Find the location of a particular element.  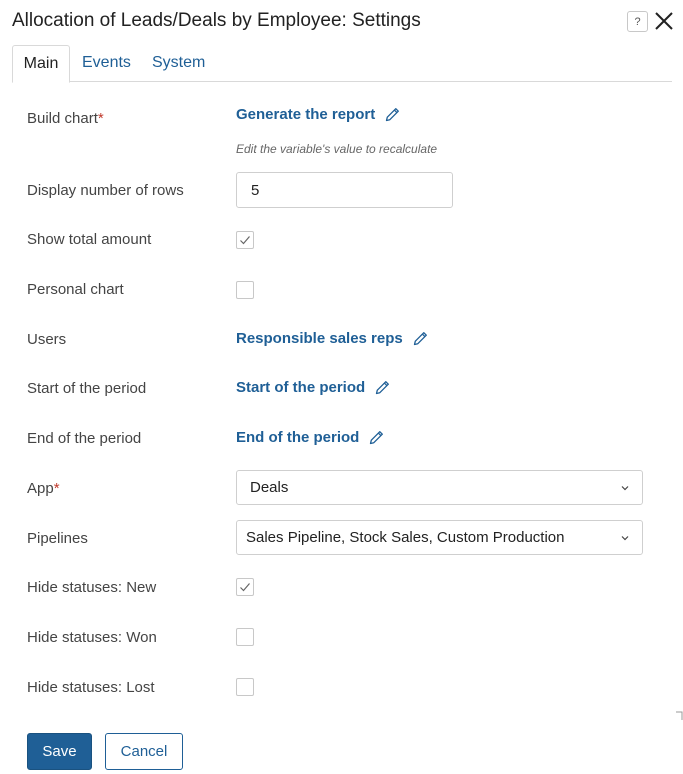

start-period-label: Start of the period is located at coordinates (87, 388).